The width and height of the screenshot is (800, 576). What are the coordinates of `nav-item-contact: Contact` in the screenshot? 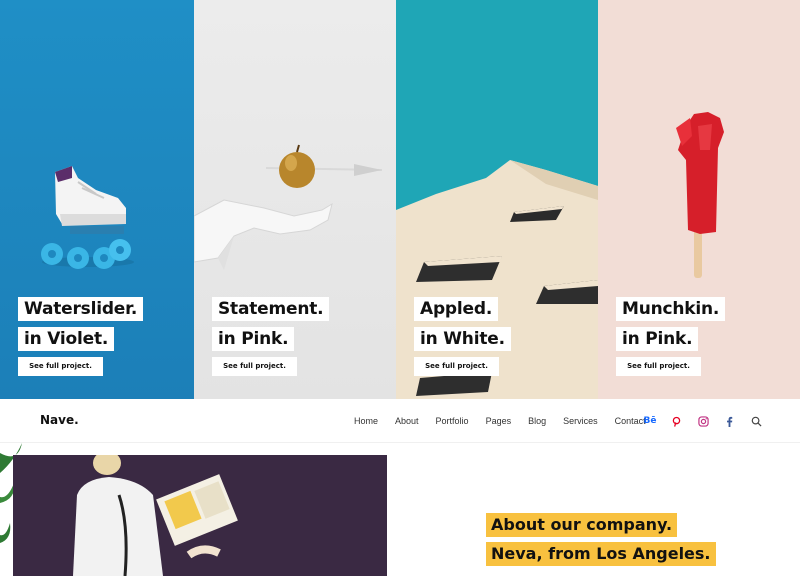 It's located at (630, 421).